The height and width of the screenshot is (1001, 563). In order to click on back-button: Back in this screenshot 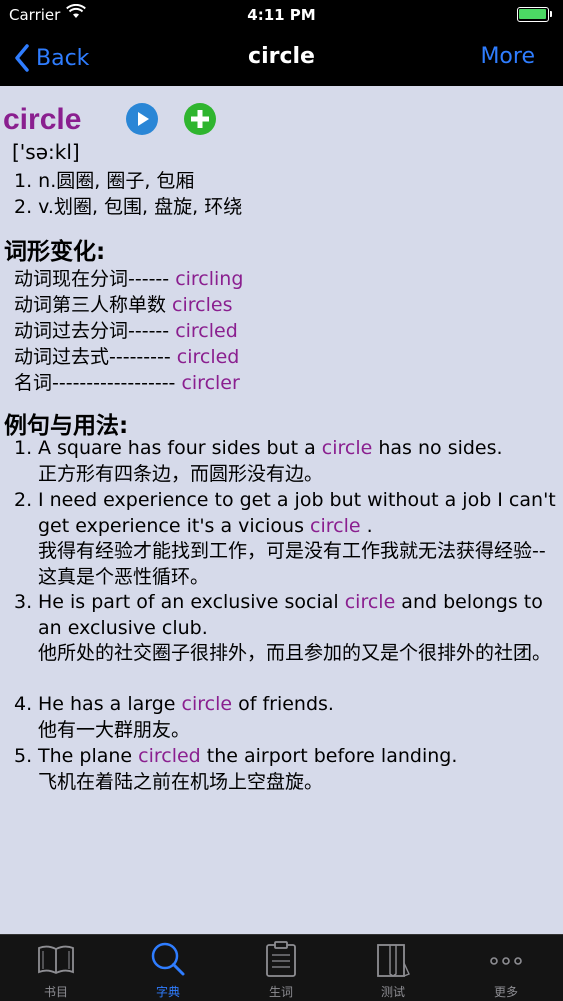, I will do `click(51, 58)`.